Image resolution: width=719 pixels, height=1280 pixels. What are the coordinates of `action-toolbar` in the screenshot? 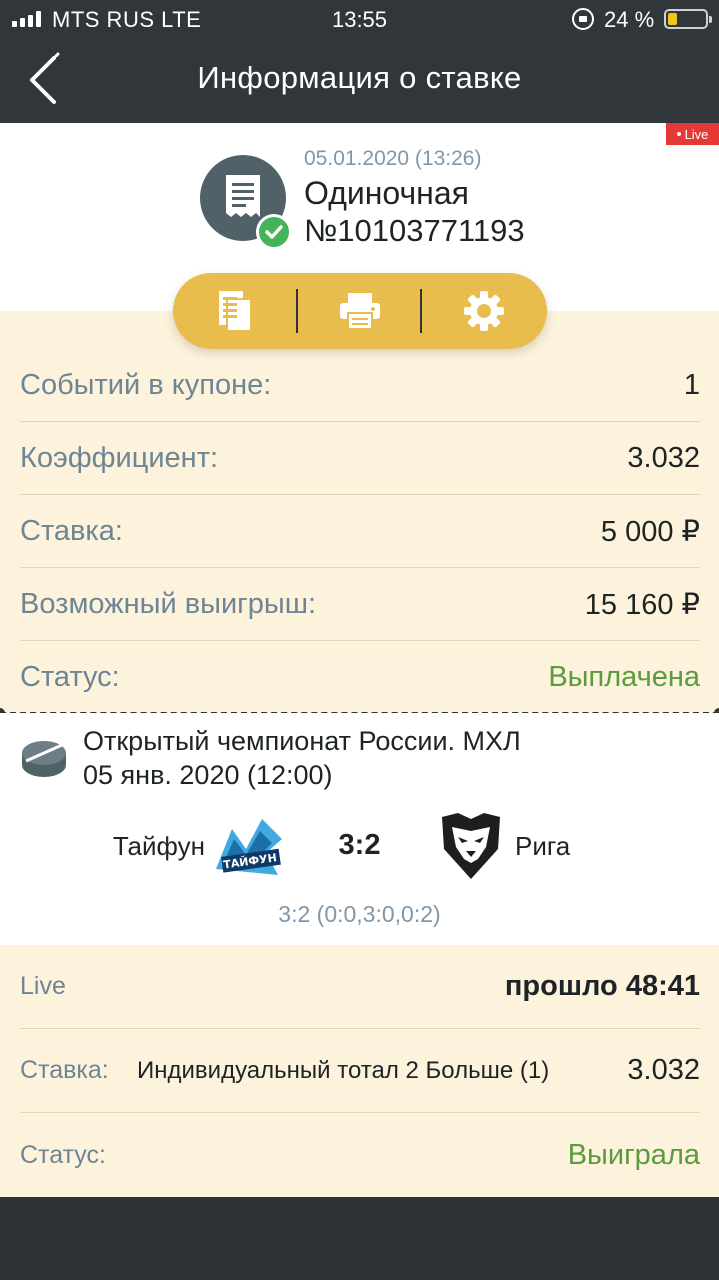 It's located at (360, 311).